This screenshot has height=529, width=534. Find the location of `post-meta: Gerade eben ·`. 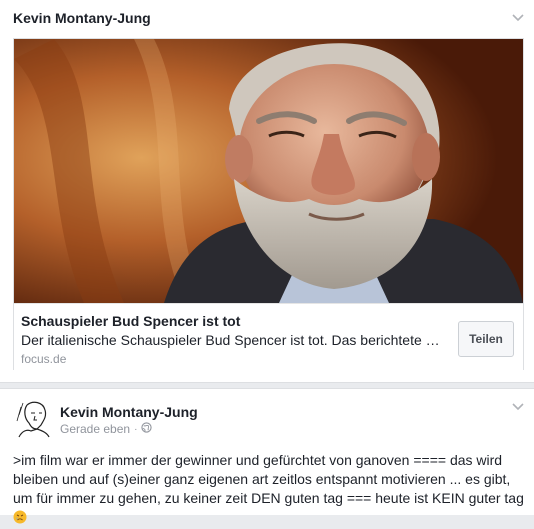

post-meta: Gerade eben · is located at coordinates (106, 429).